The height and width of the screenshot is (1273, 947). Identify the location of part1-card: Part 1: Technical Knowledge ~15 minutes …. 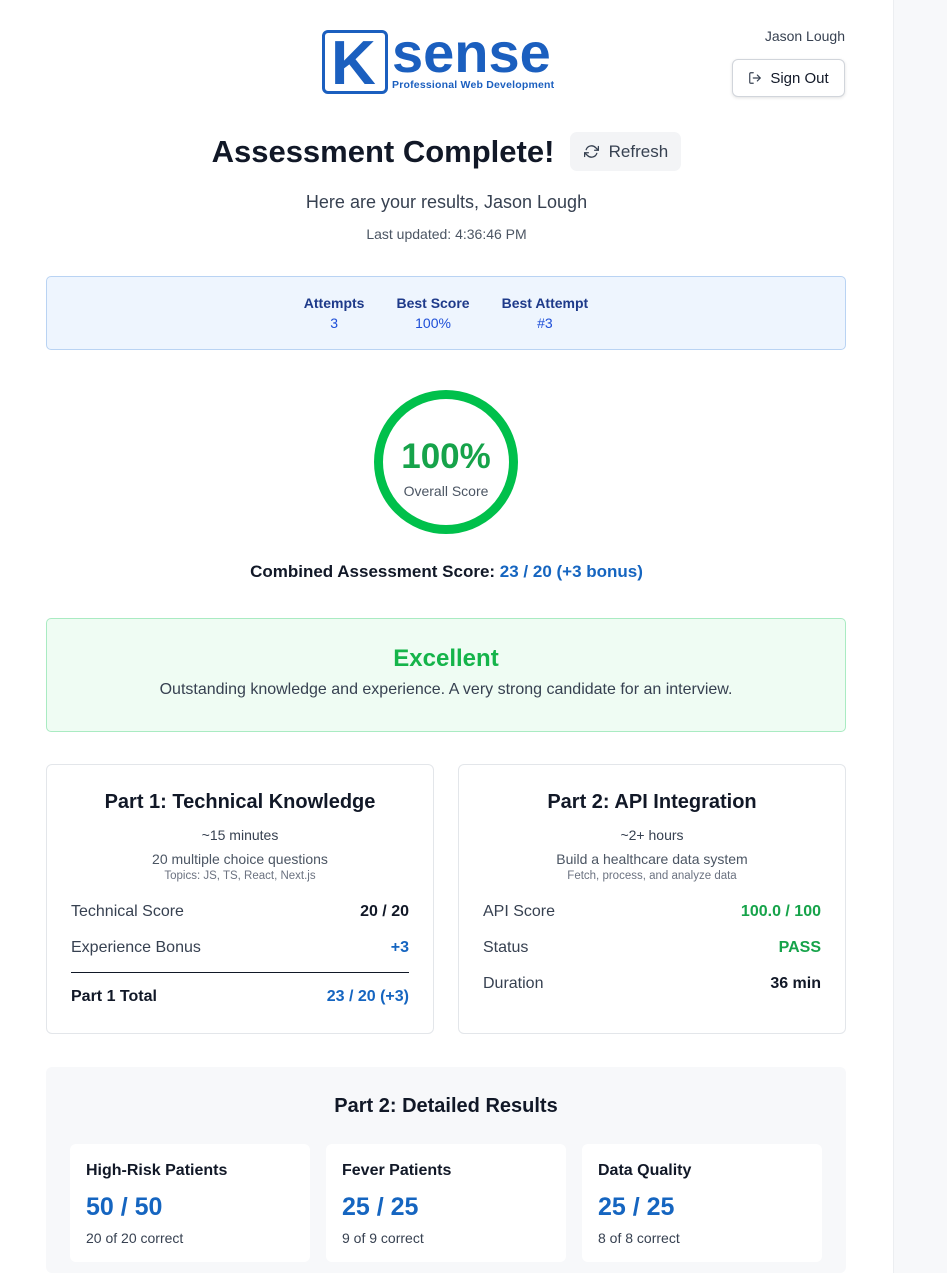
(240, 899).